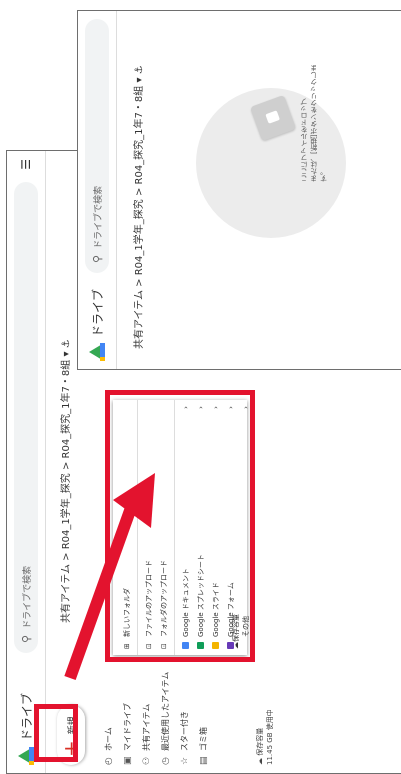 This screenshot has width=401, height=774. I want to click on red-arrow-icon, so click(109, 577).